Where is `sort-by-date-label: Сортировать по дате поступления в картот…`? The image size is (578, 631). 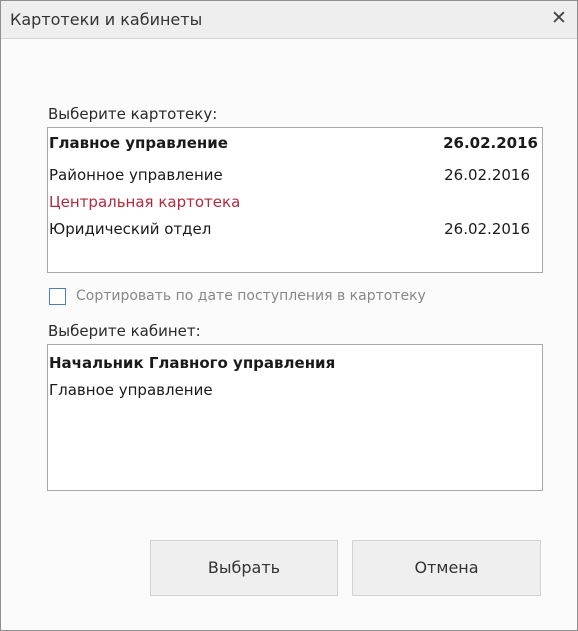
sort-by-date-label: Сортировать по дате поступления в картот… is located at coordinates (251, 296).